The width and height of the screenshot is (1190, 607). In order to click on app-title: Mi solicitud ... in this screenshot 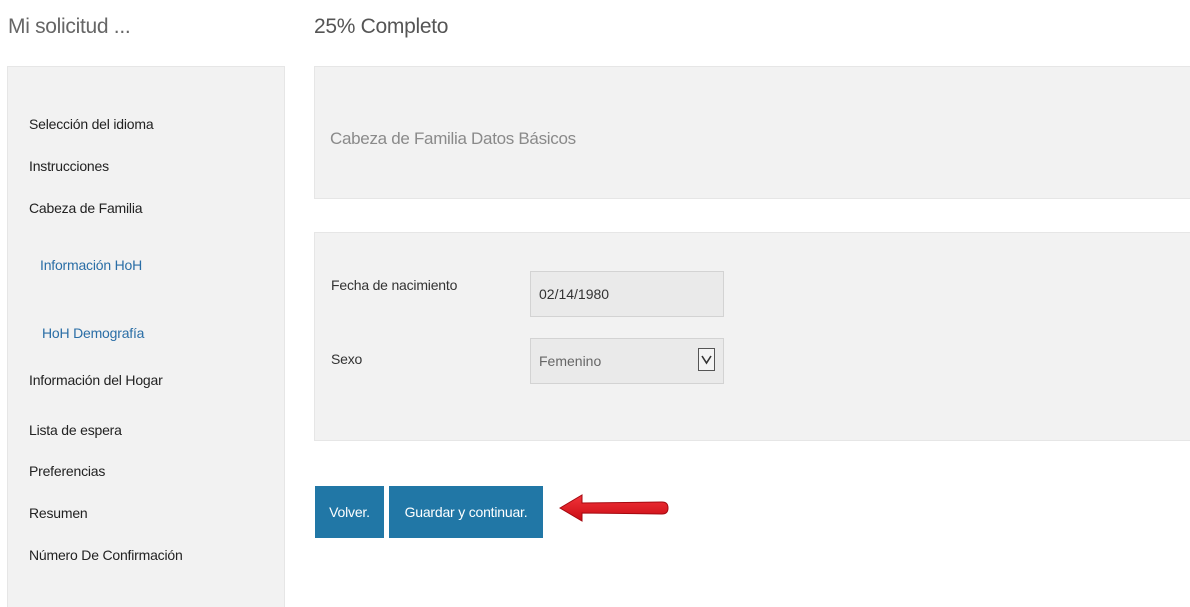, I will do `click(69, 26)`.